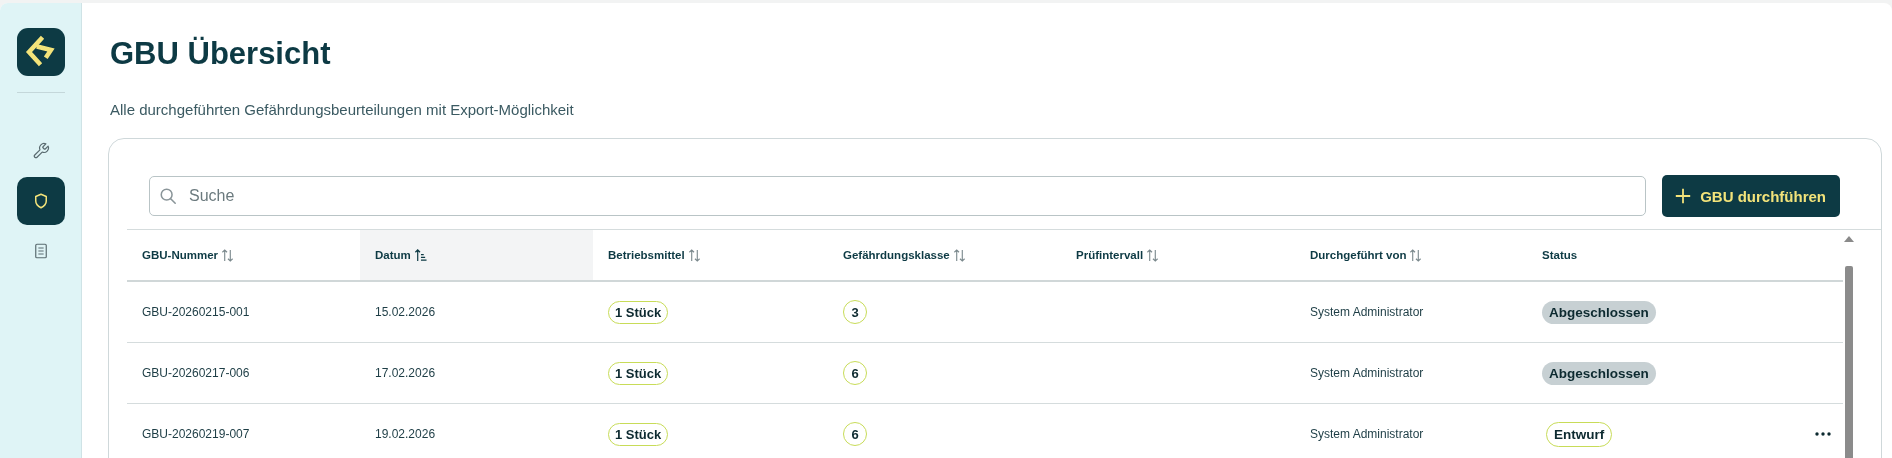 This screenshot has width=1892, height=458. I want to click on column-header: Status, so click(1560, 255).